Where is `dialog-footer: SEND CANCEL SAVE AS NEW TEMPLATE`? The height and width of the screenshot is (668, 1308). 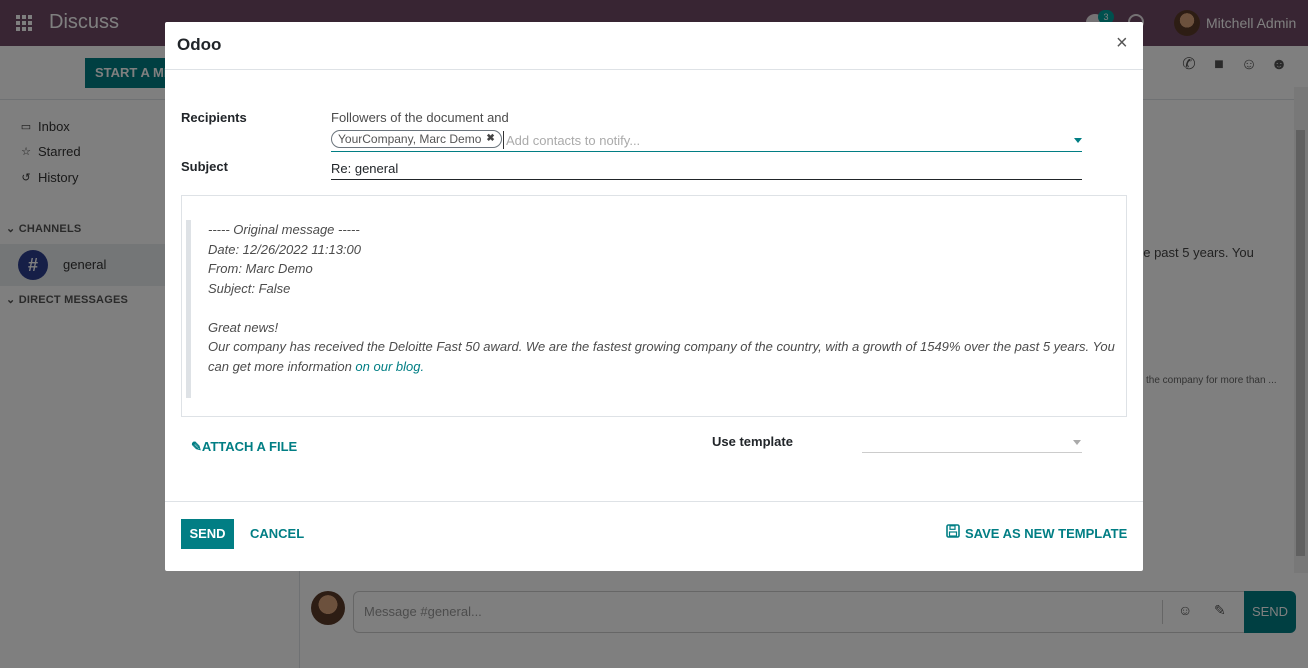 dialog-footer: SEND CANCEL SAVE AS NEW TEMPLATE is located at coordinates (654, 536).